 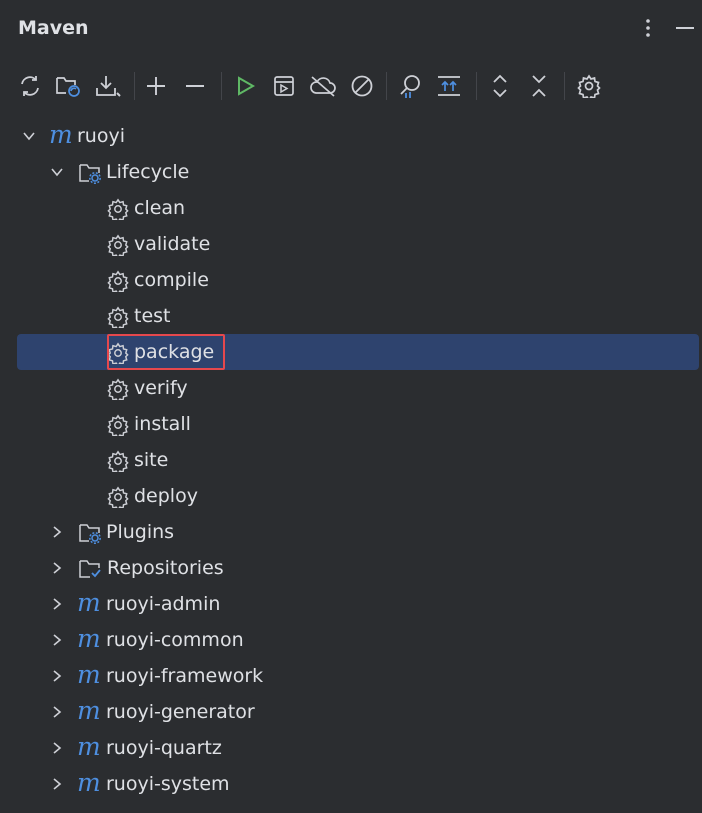 I want to click on panel-header: Maven, so click(x=351, y=29).